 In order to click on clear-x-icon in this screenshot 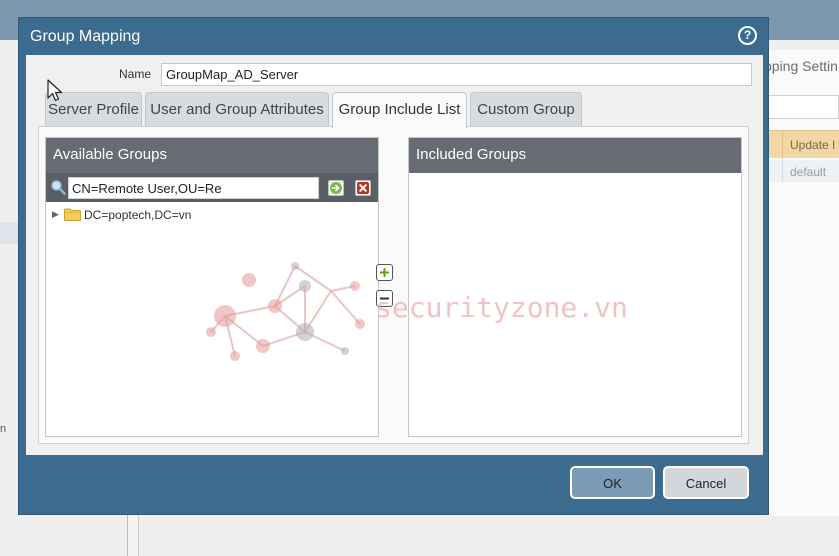, I will do `click(363, 188)`.